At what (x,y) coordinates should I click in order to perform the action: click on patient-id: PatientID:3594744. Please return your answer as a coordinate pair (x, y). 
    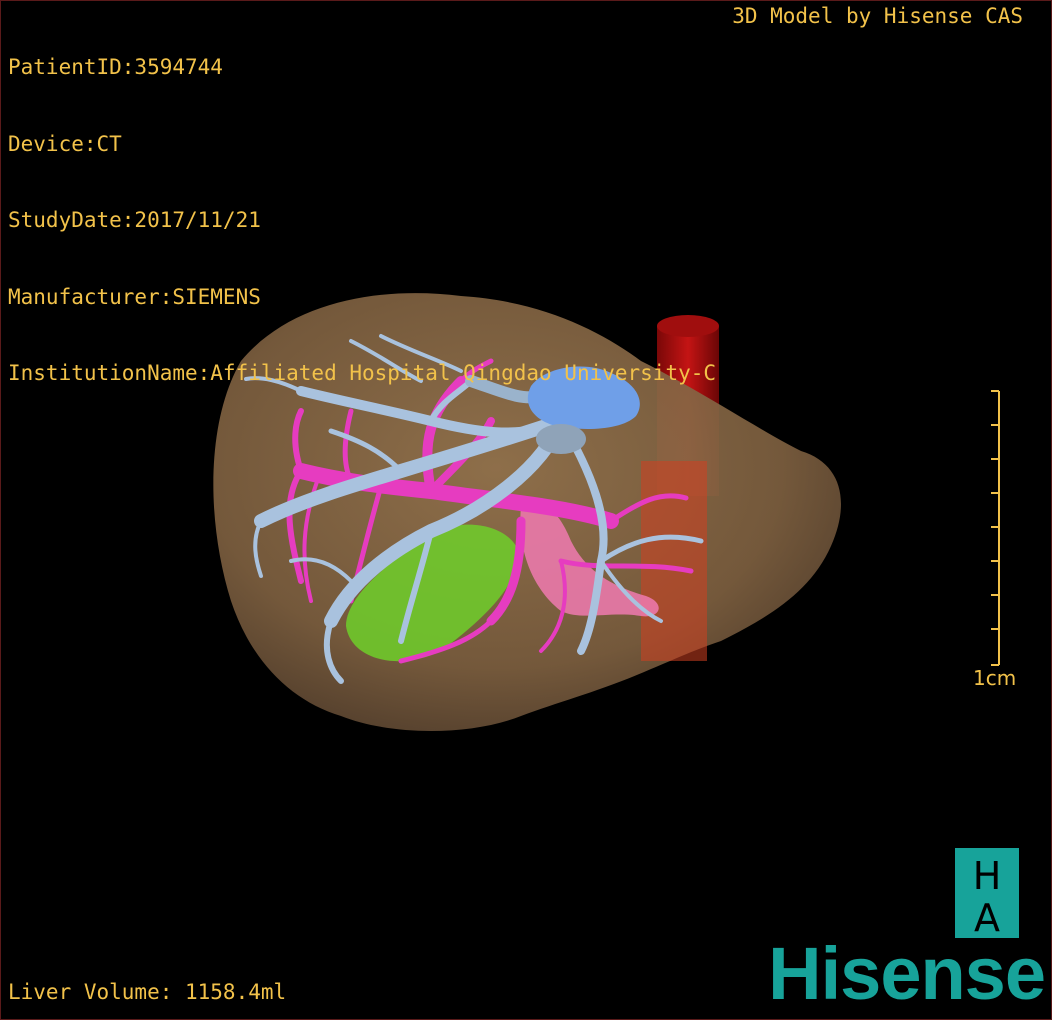
    Looking at the image, I should click on (115, 67).